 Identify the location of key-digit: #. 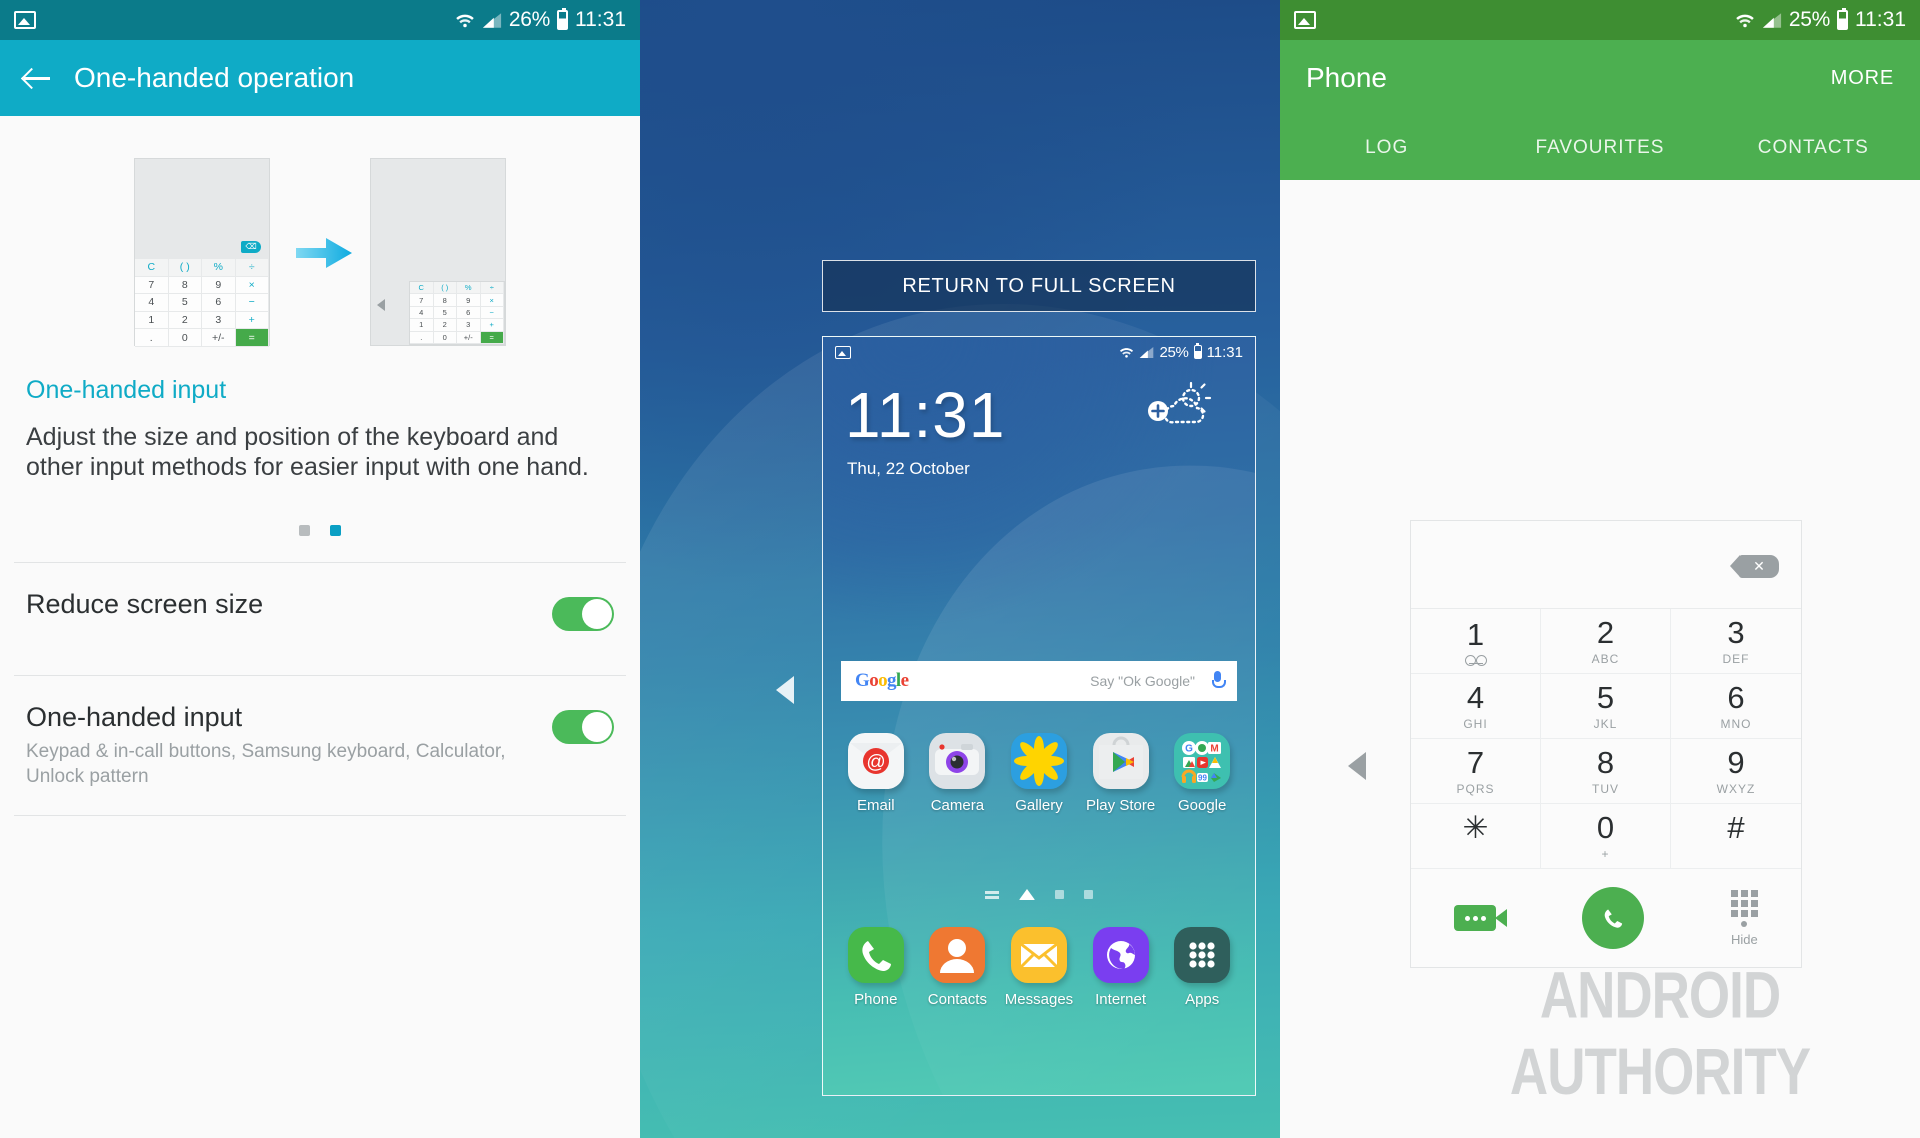
(1736, 827).